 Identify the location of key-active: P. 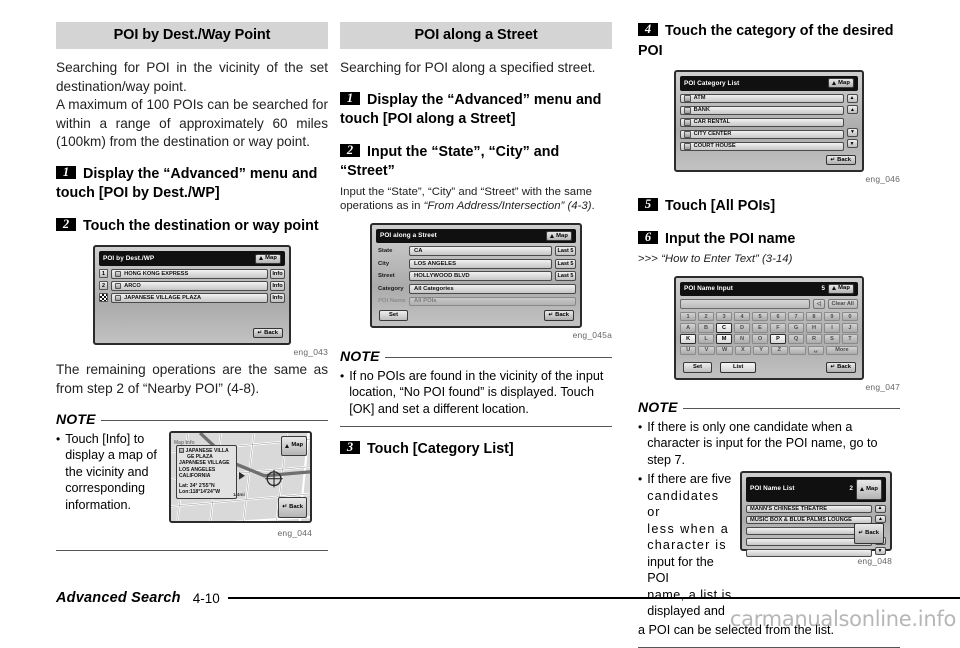
(778, 338).